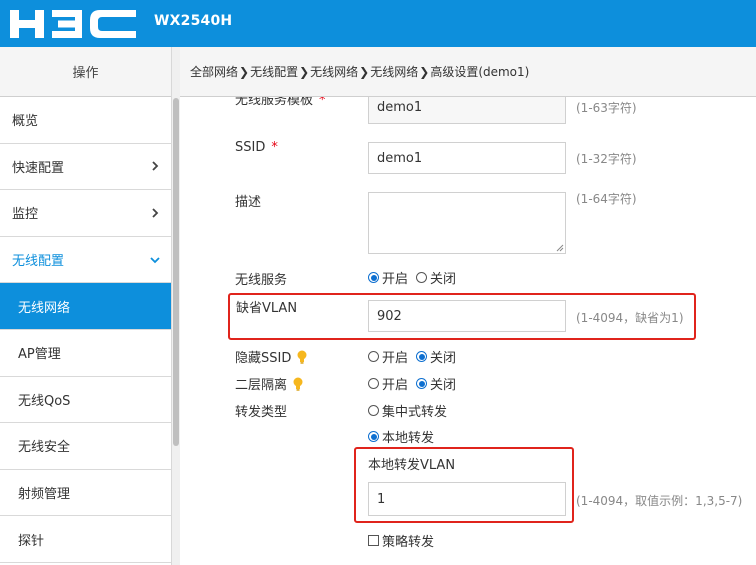  What do you see at coordinates (44, 401) in the screenshot?
I see `sidebar-item-label: 无线QoS` at bounding box center [44, 401].